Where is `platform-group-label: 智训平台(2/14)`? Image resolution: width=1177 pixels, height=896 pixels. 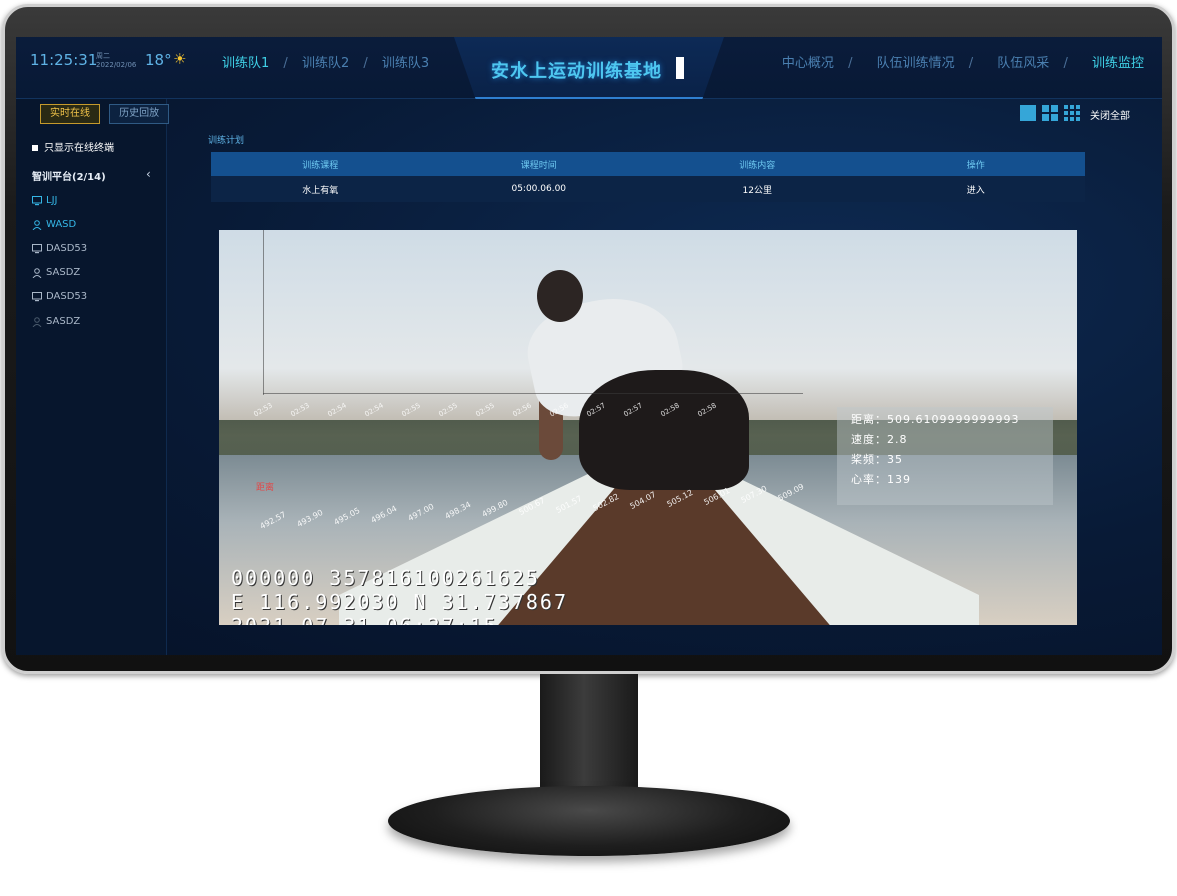
platform-group-label: 智训平台(2/14) is located at coordinates (69, 175).